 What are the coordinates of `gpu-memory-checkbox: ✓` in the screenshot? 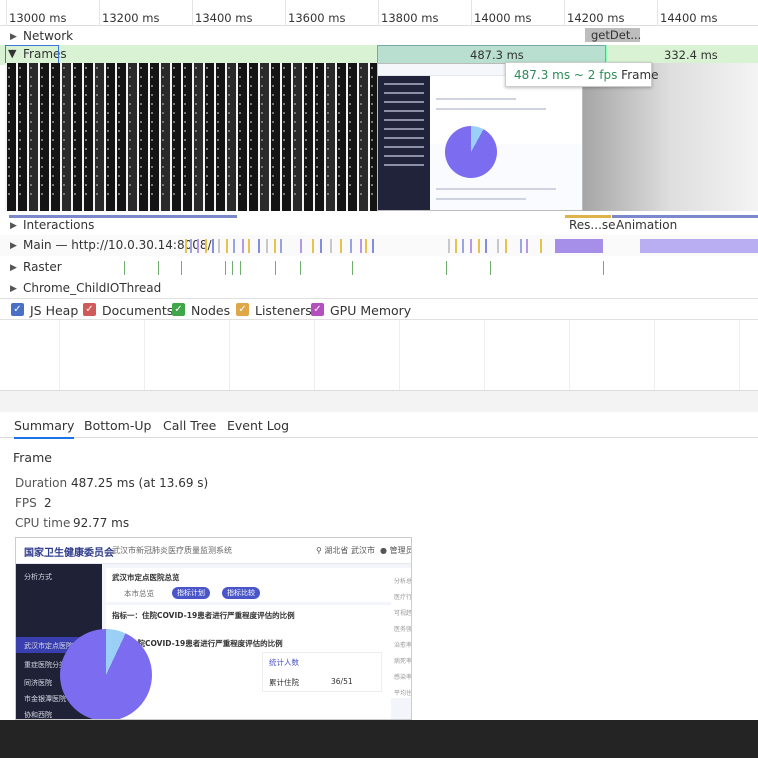 It's located at (317, 309).